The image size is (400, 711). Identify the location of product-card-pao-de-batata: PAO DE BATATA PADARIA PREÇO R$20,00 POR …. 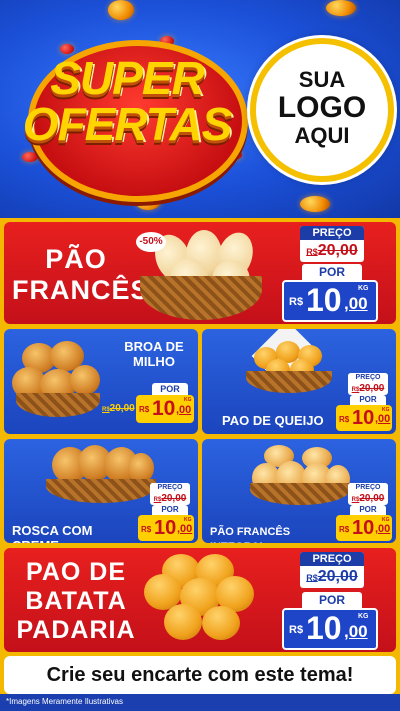
(200, 600).